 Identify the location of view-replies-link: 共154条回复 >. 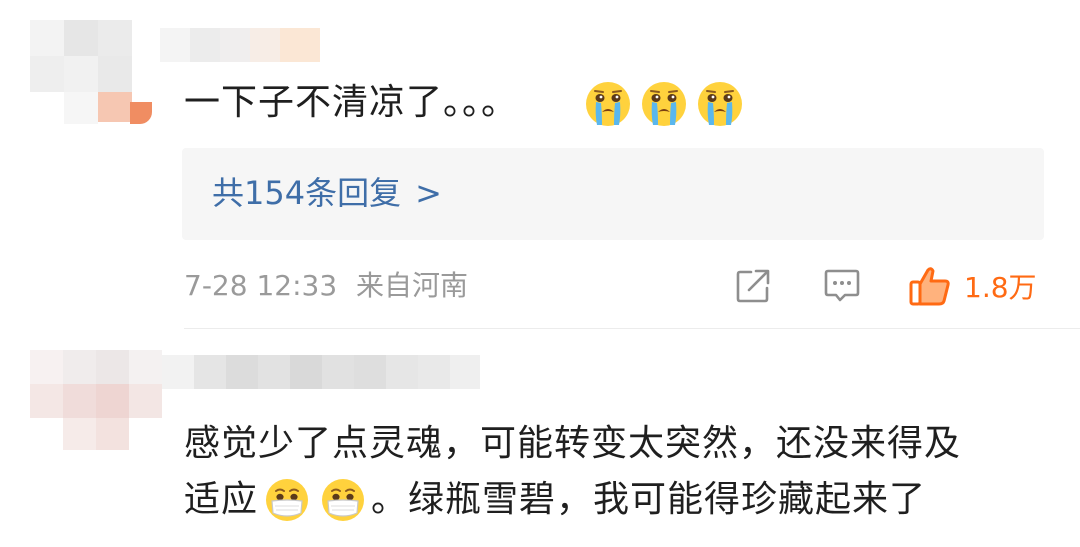
(327, 193).